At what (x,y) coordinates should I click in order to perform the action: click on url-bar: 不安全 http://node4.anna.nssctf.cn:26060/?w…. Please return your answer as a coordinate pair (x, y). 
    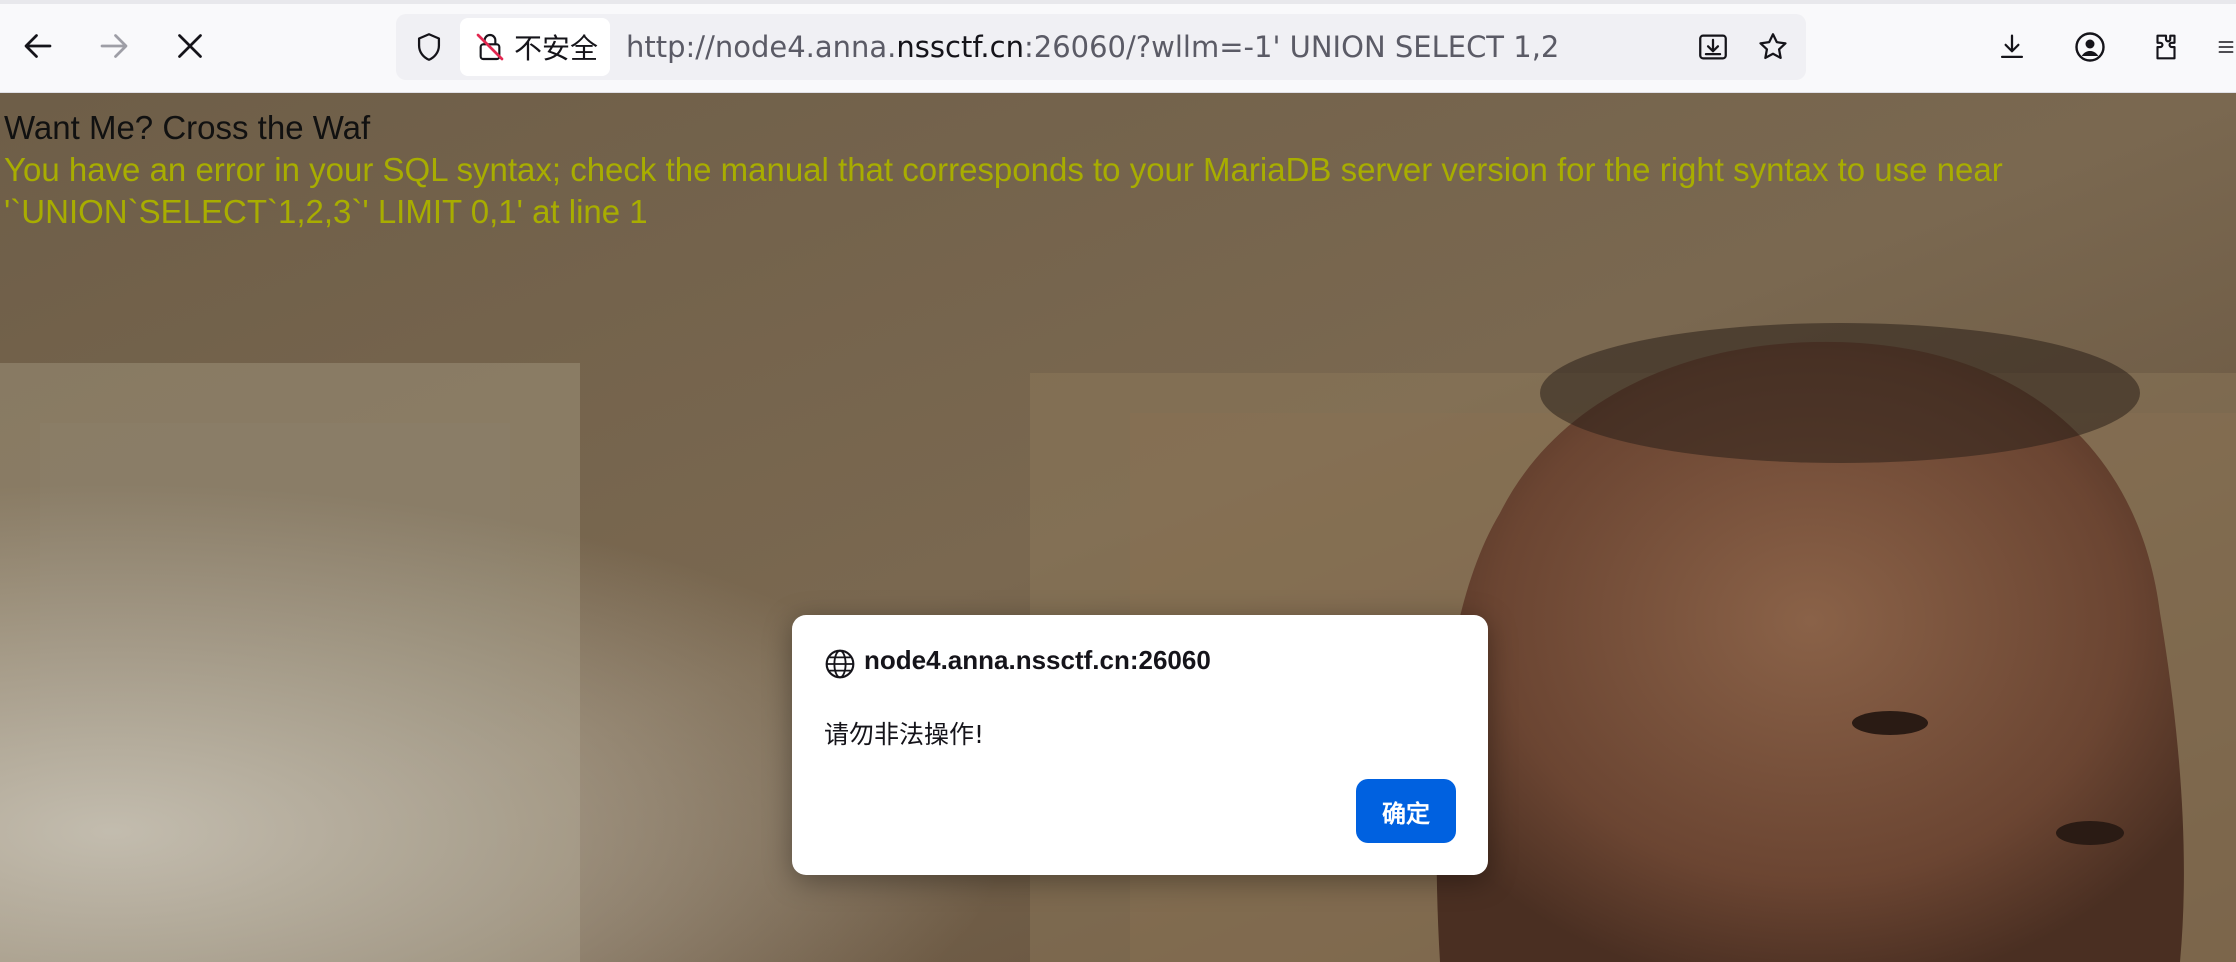
    Looking at the image, I should click on (1101, 47).